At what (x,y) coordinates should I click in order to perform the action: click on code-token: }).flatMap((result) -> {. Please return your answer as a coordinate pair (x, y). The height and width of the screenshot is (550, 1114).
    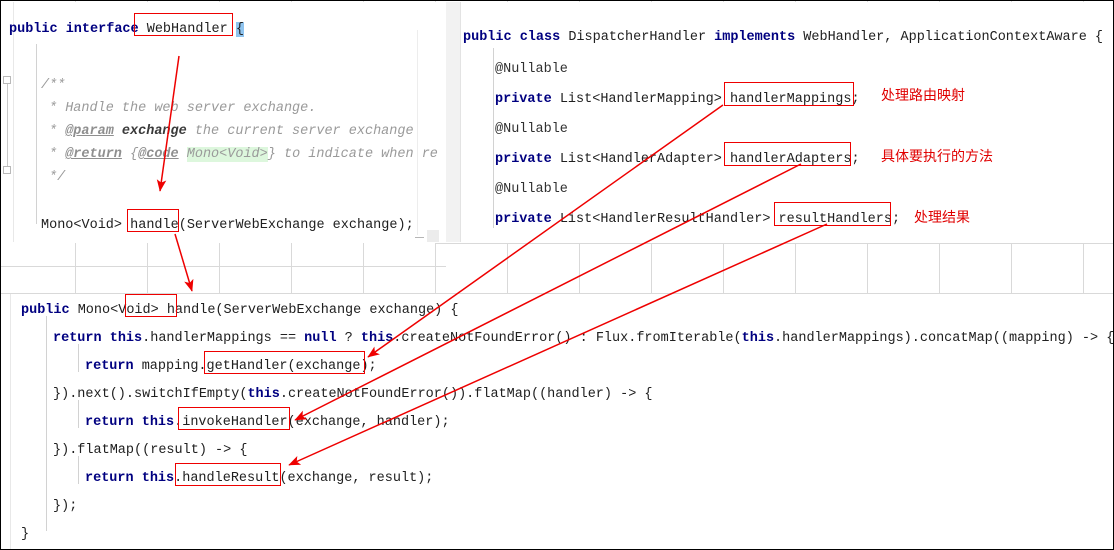
    Looking at the image, I should click on (150, 450).